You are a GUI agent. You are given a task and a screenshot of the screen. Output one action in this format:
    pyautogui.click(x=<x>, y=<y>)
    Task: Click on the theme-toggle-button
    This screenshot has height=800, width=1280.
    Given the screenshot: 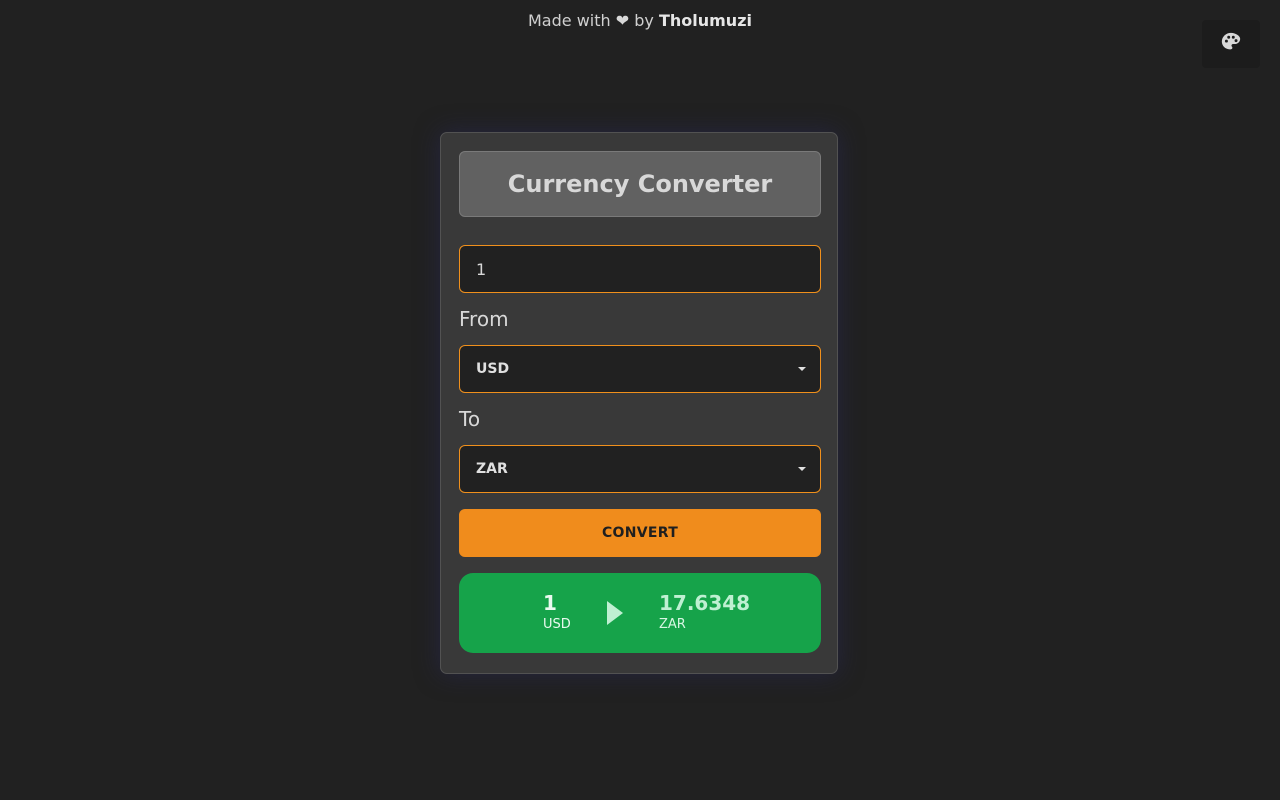 What is the action you would take?
    pyautogui.click(x=1231, y=44)
    